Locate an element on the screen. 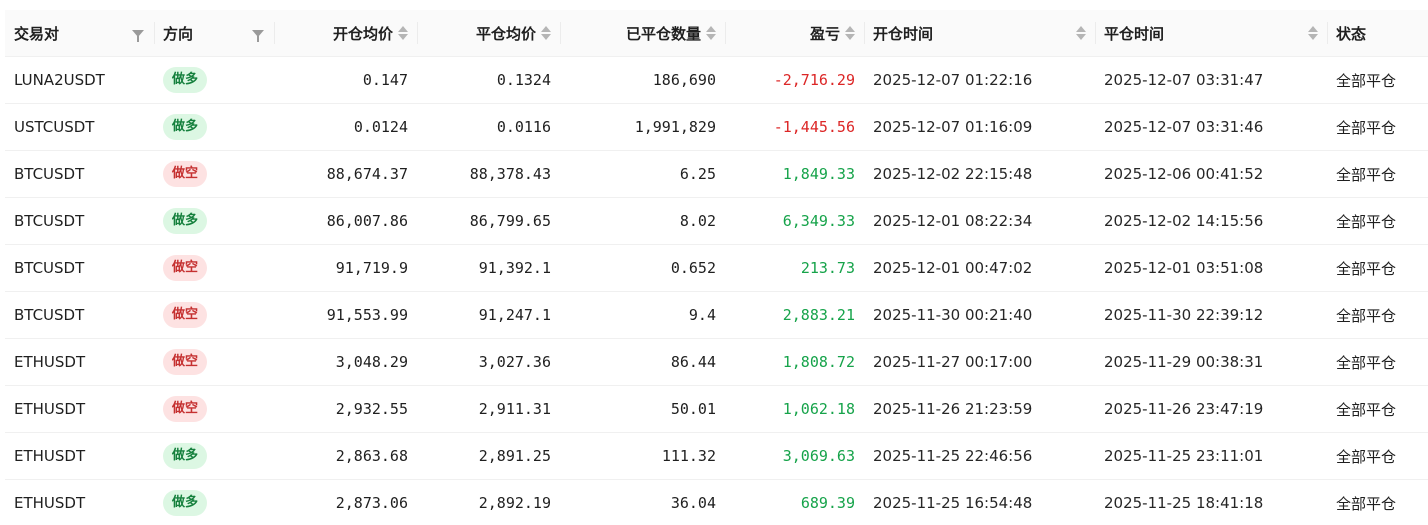 This screenshot has width=1428, height=525. cell-close-time: 2025-12-07 03:31:46 is located at coordinates (1211, 127).